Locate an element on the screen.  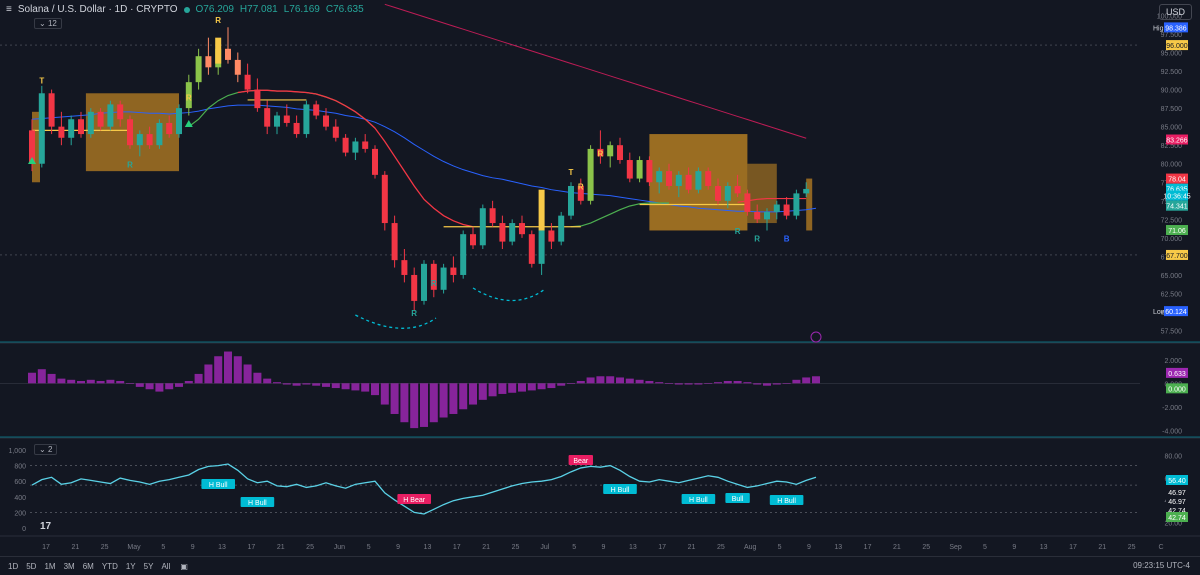
indicators-toggle: ⌄ 12 is located at coordinates (48, 23).